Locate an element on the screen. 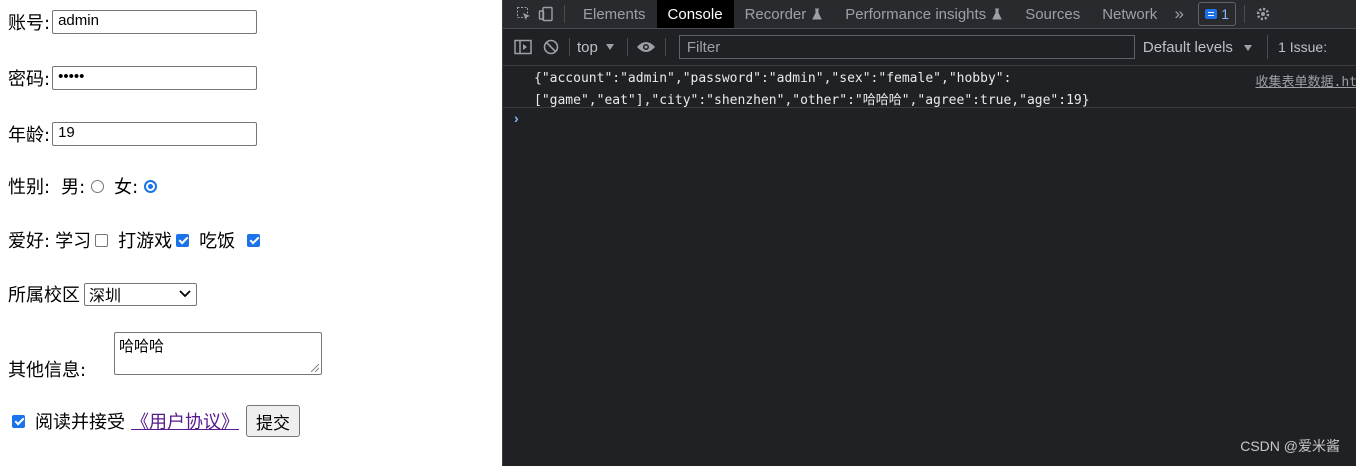 Image resolution: width=1356 pixels, height=466 pixels. password-label: 密码: is located at coordinates (29, 79).